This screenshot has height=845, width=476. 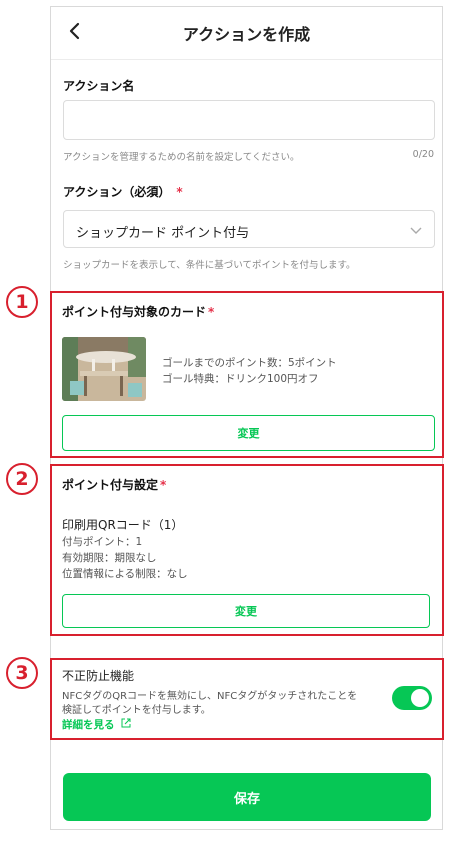 I want to click on chevron-down-icon, so click(x=416, y=230).